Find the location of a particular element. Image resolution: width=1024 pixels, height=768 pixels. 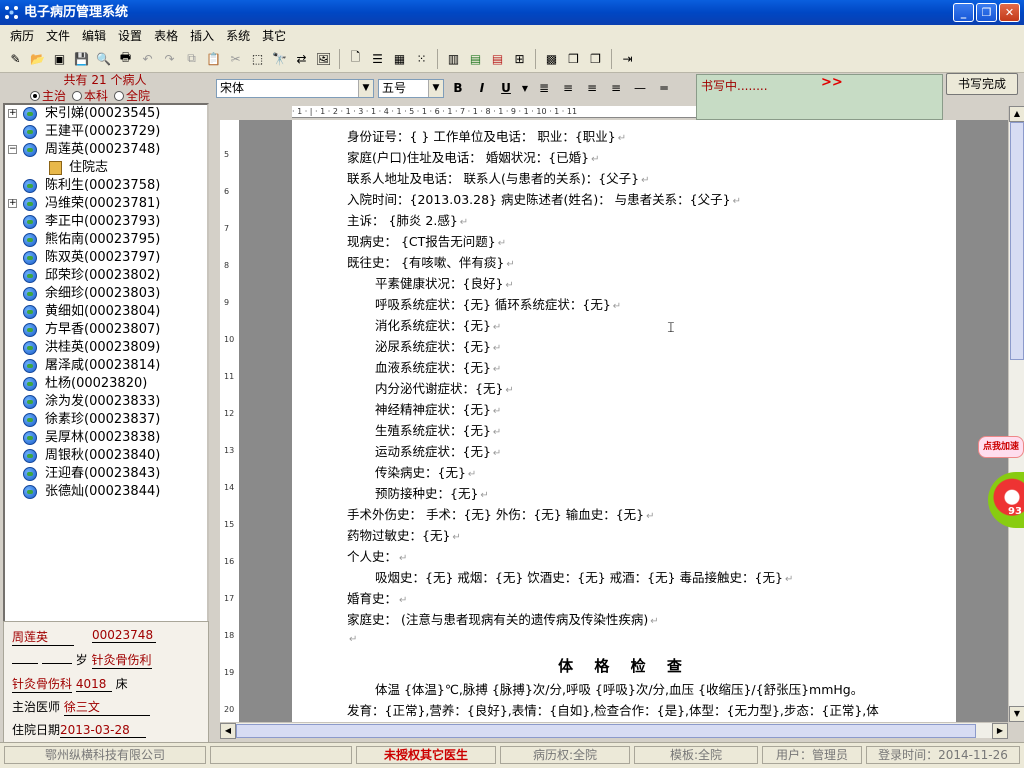

patient-tree-item: + 冯维荣(00023781) is located at coordinates (106, 204).